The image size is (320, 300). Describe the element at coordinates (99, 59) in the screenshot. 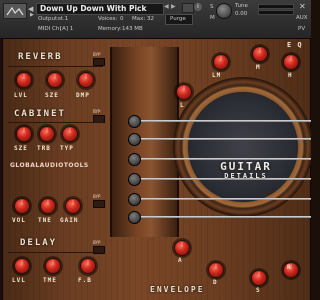

I see `reverb-bypass-toggle: BYP` at that location.